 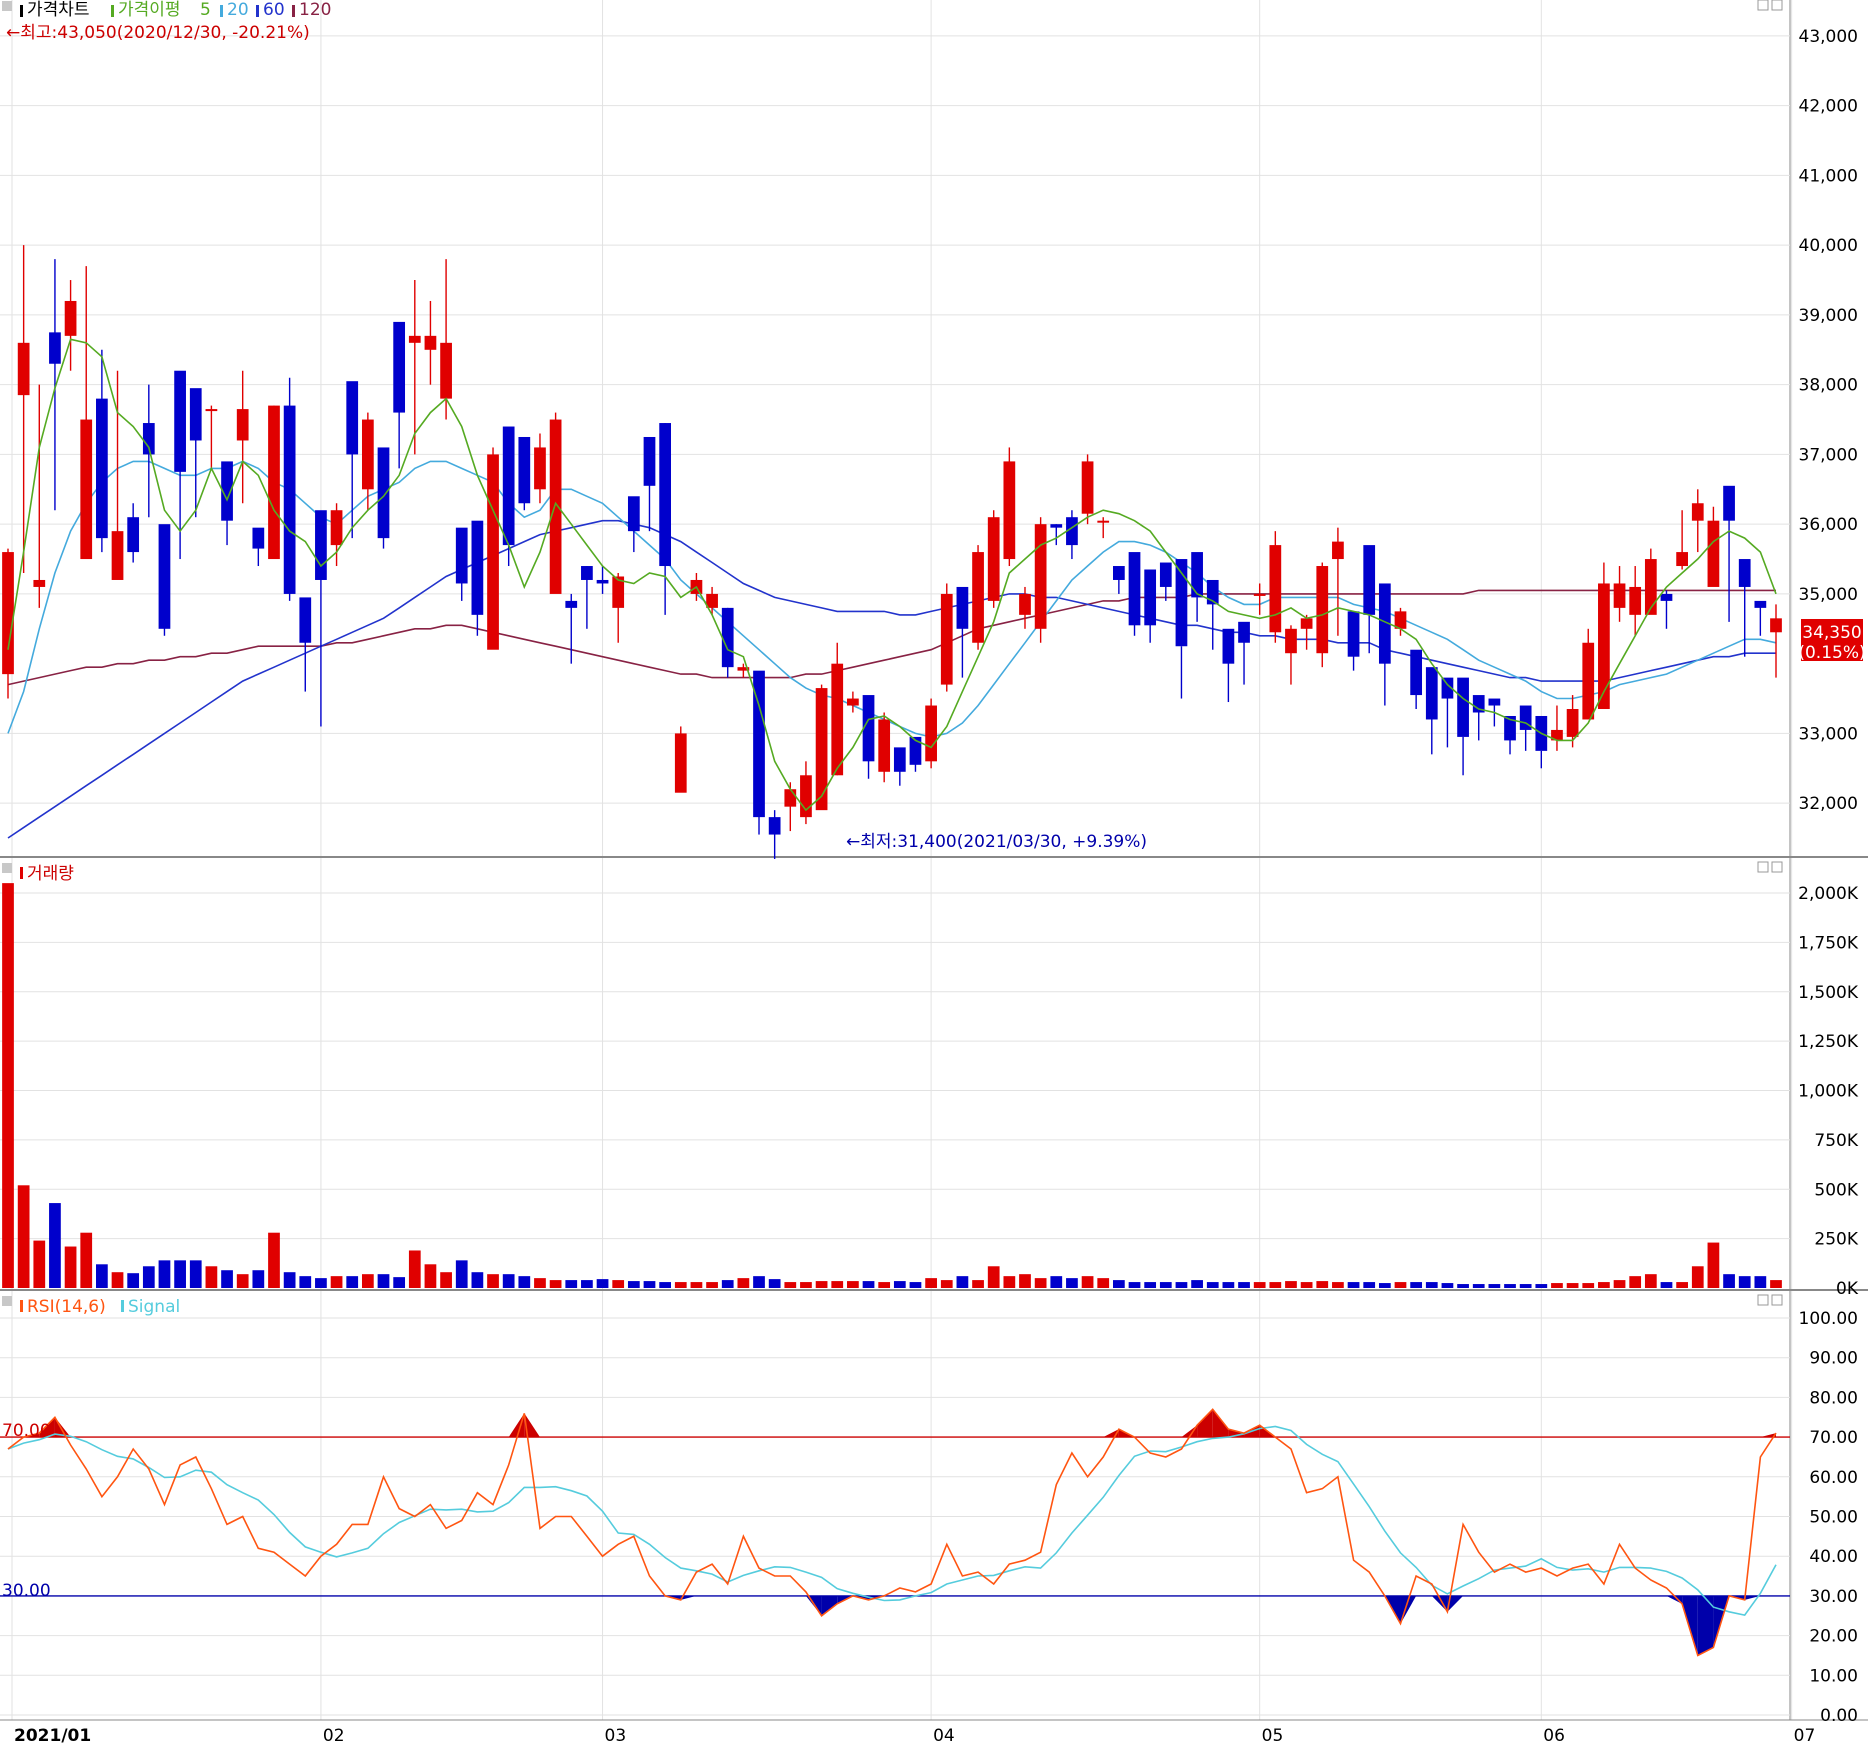 I want to click on price-tick-label: 41,000, so click(x=1828, y=176).